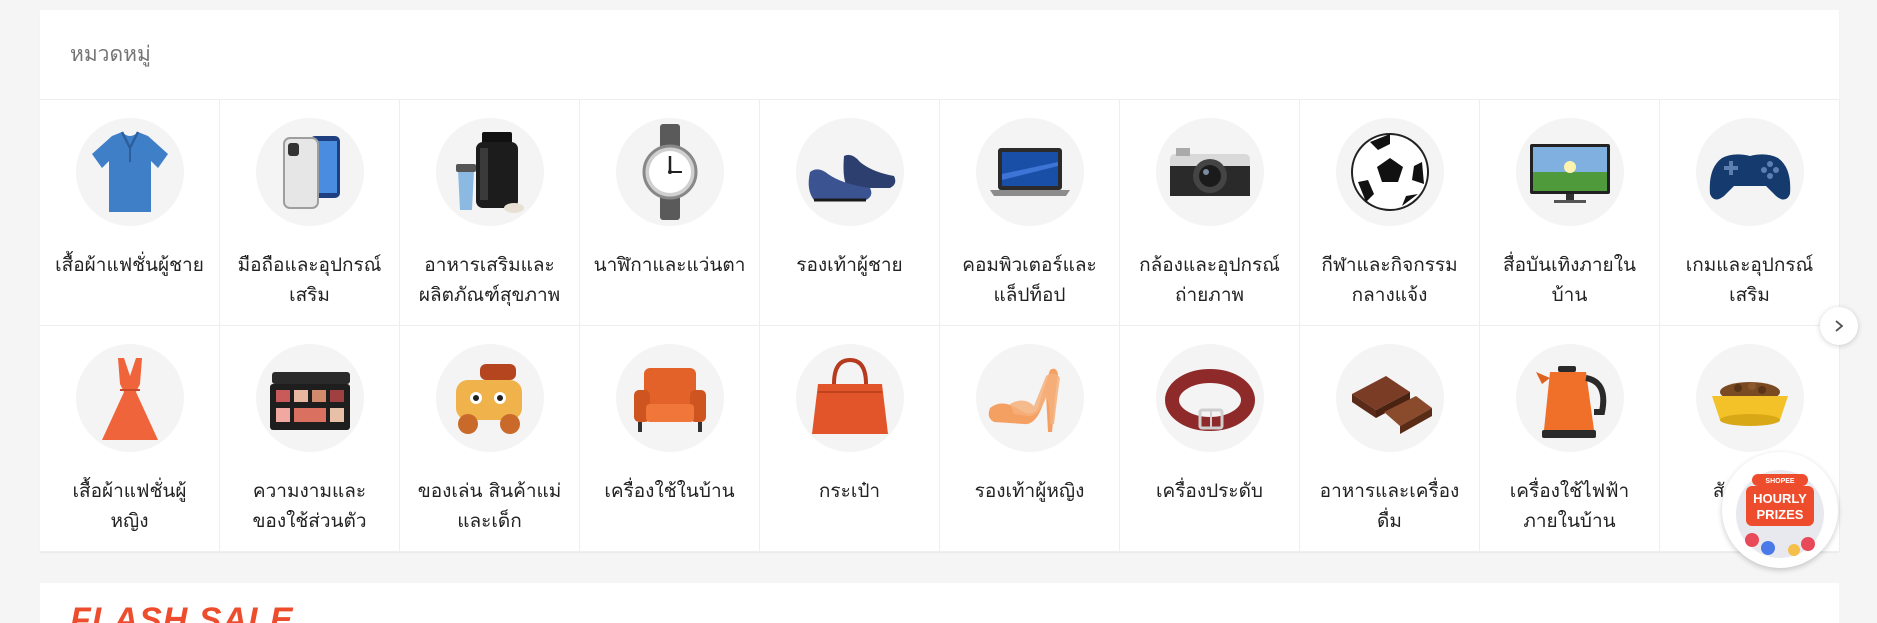  Describe the element at coordinates (1390, 439) in the screenshot. I see `category-item-food-beverages: อาหารและเครื่อง ดื่ม` at that location.